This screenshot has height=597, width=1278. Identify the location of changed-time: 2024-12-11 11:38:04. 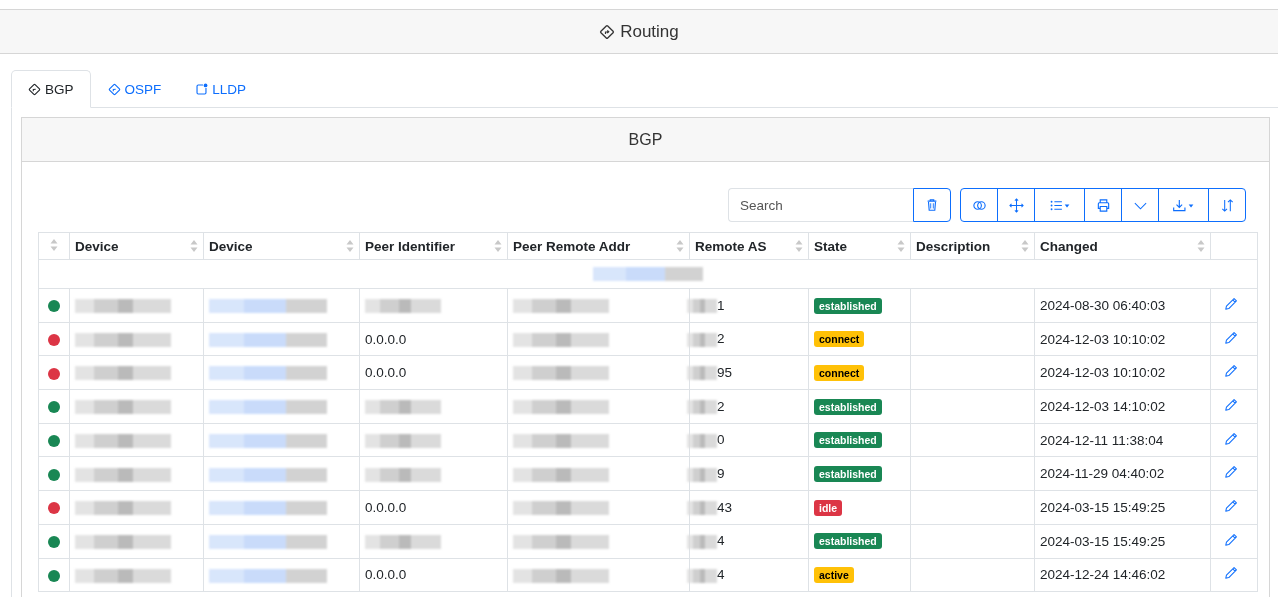
(1102, 440).